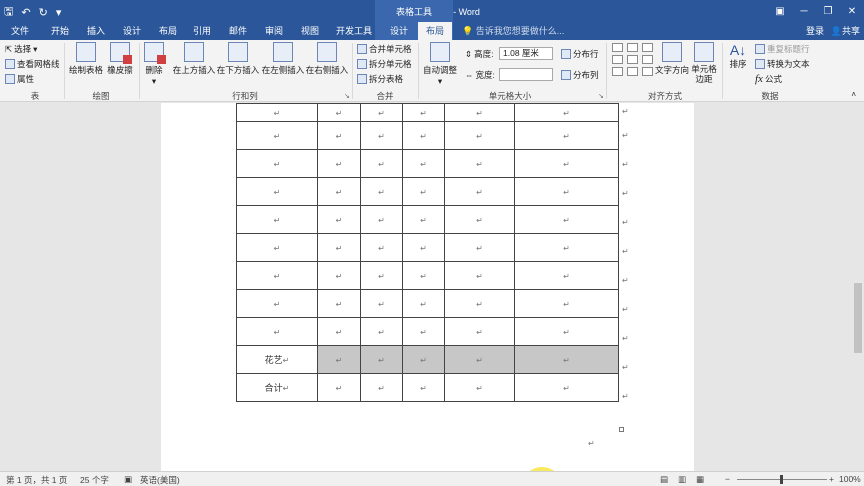  What do you see at coordinates (815, 31) in the screenshot?
I see `sign-in-link: 登录` at bounding box center [815, 31].